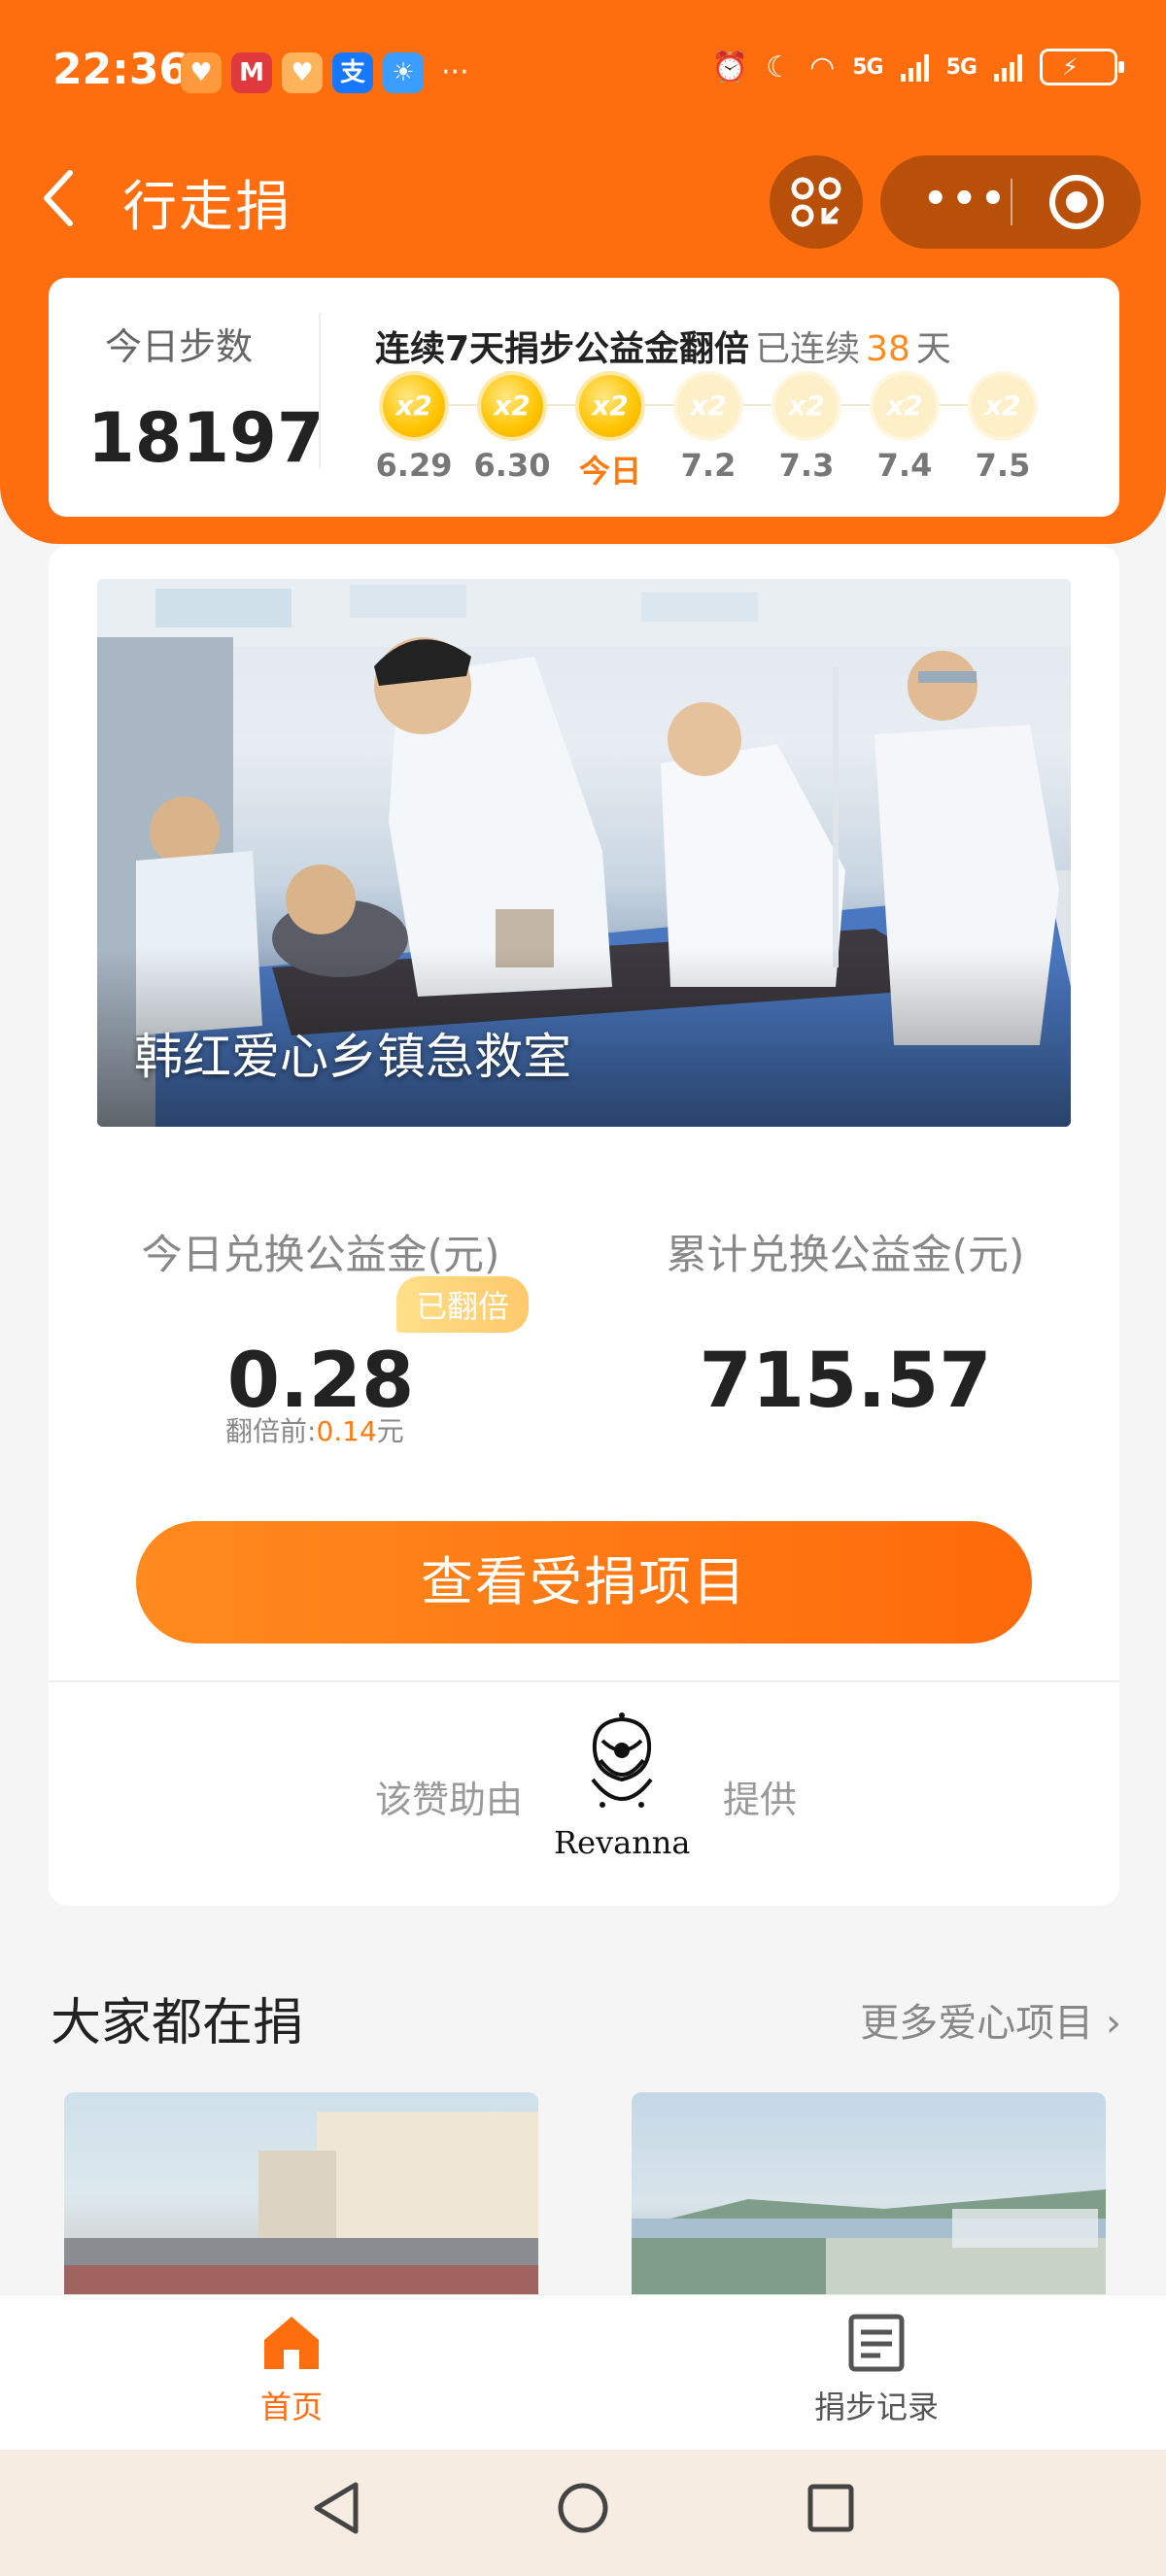 The image size is (1166, 2576). I want to click on streak-day-label: 7.4, so click(904, 465).